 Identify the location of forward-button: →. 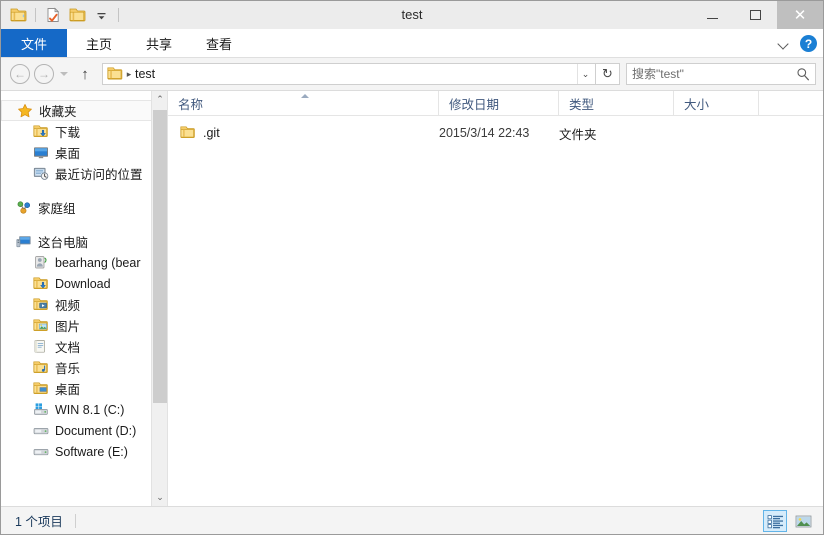
(44, 74).